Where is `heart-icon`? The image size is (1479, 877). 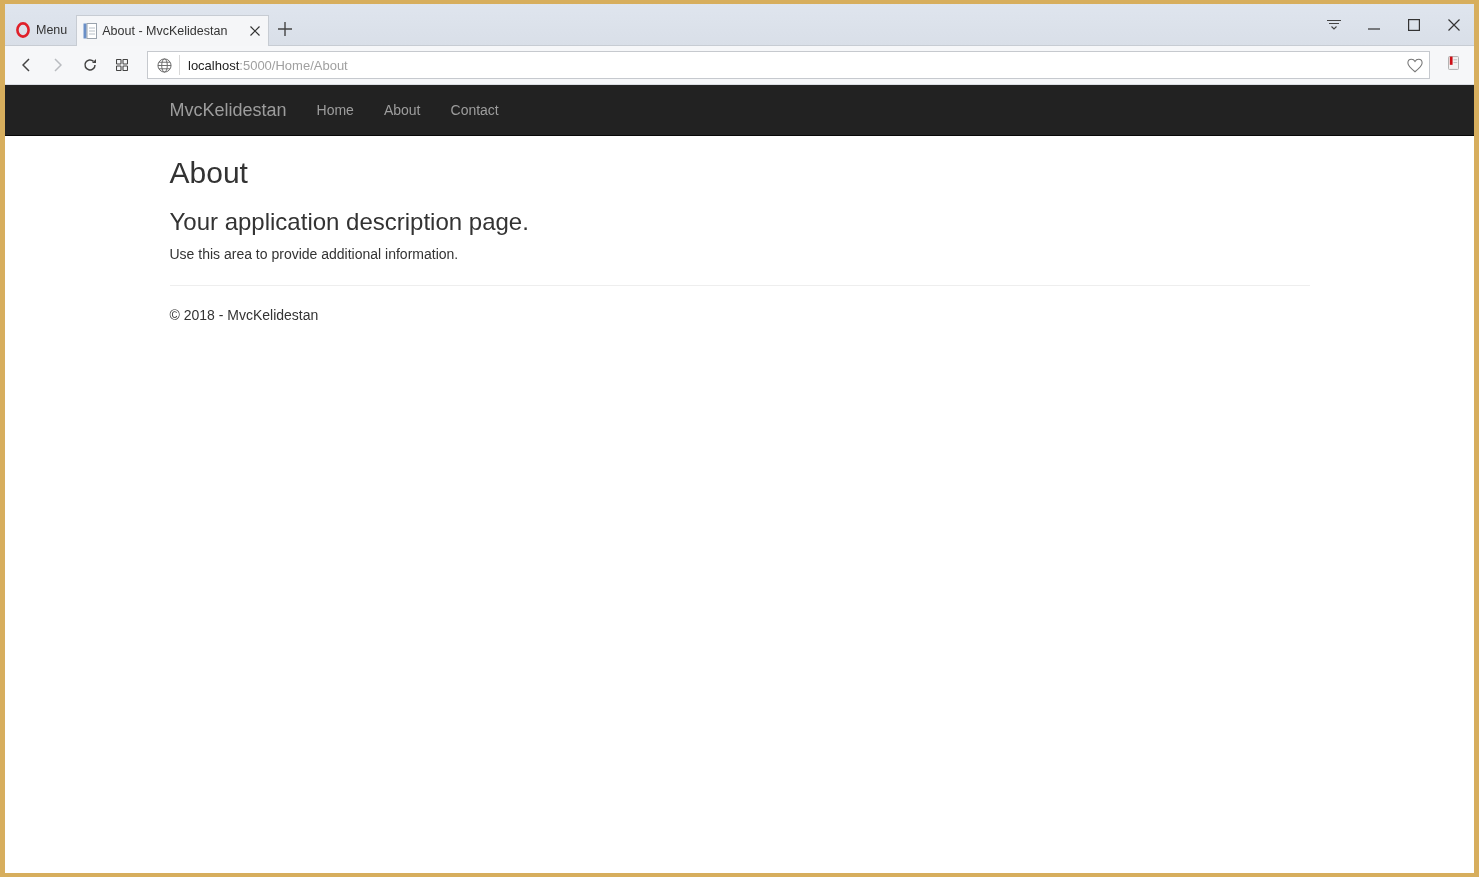 heart-icon is located at coordinates (1415, 65).